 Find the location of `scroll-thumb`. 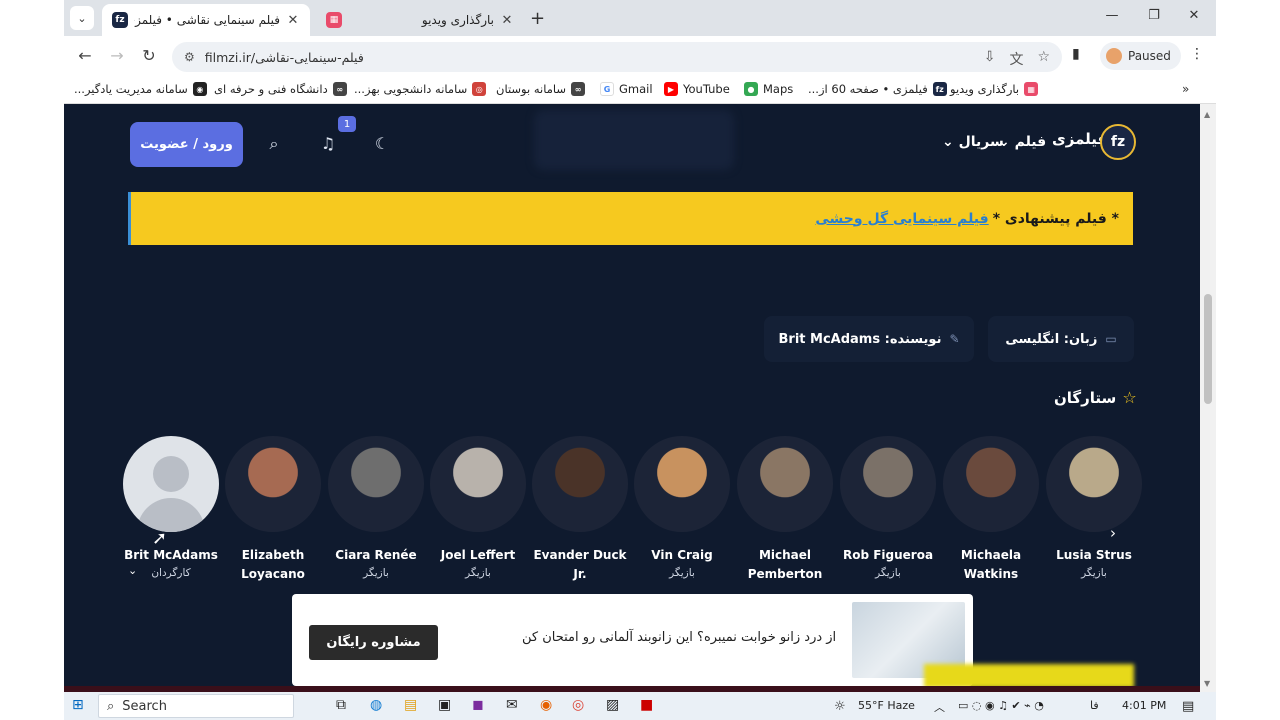

scroll-thumb is located at coordinates (1208, 349).